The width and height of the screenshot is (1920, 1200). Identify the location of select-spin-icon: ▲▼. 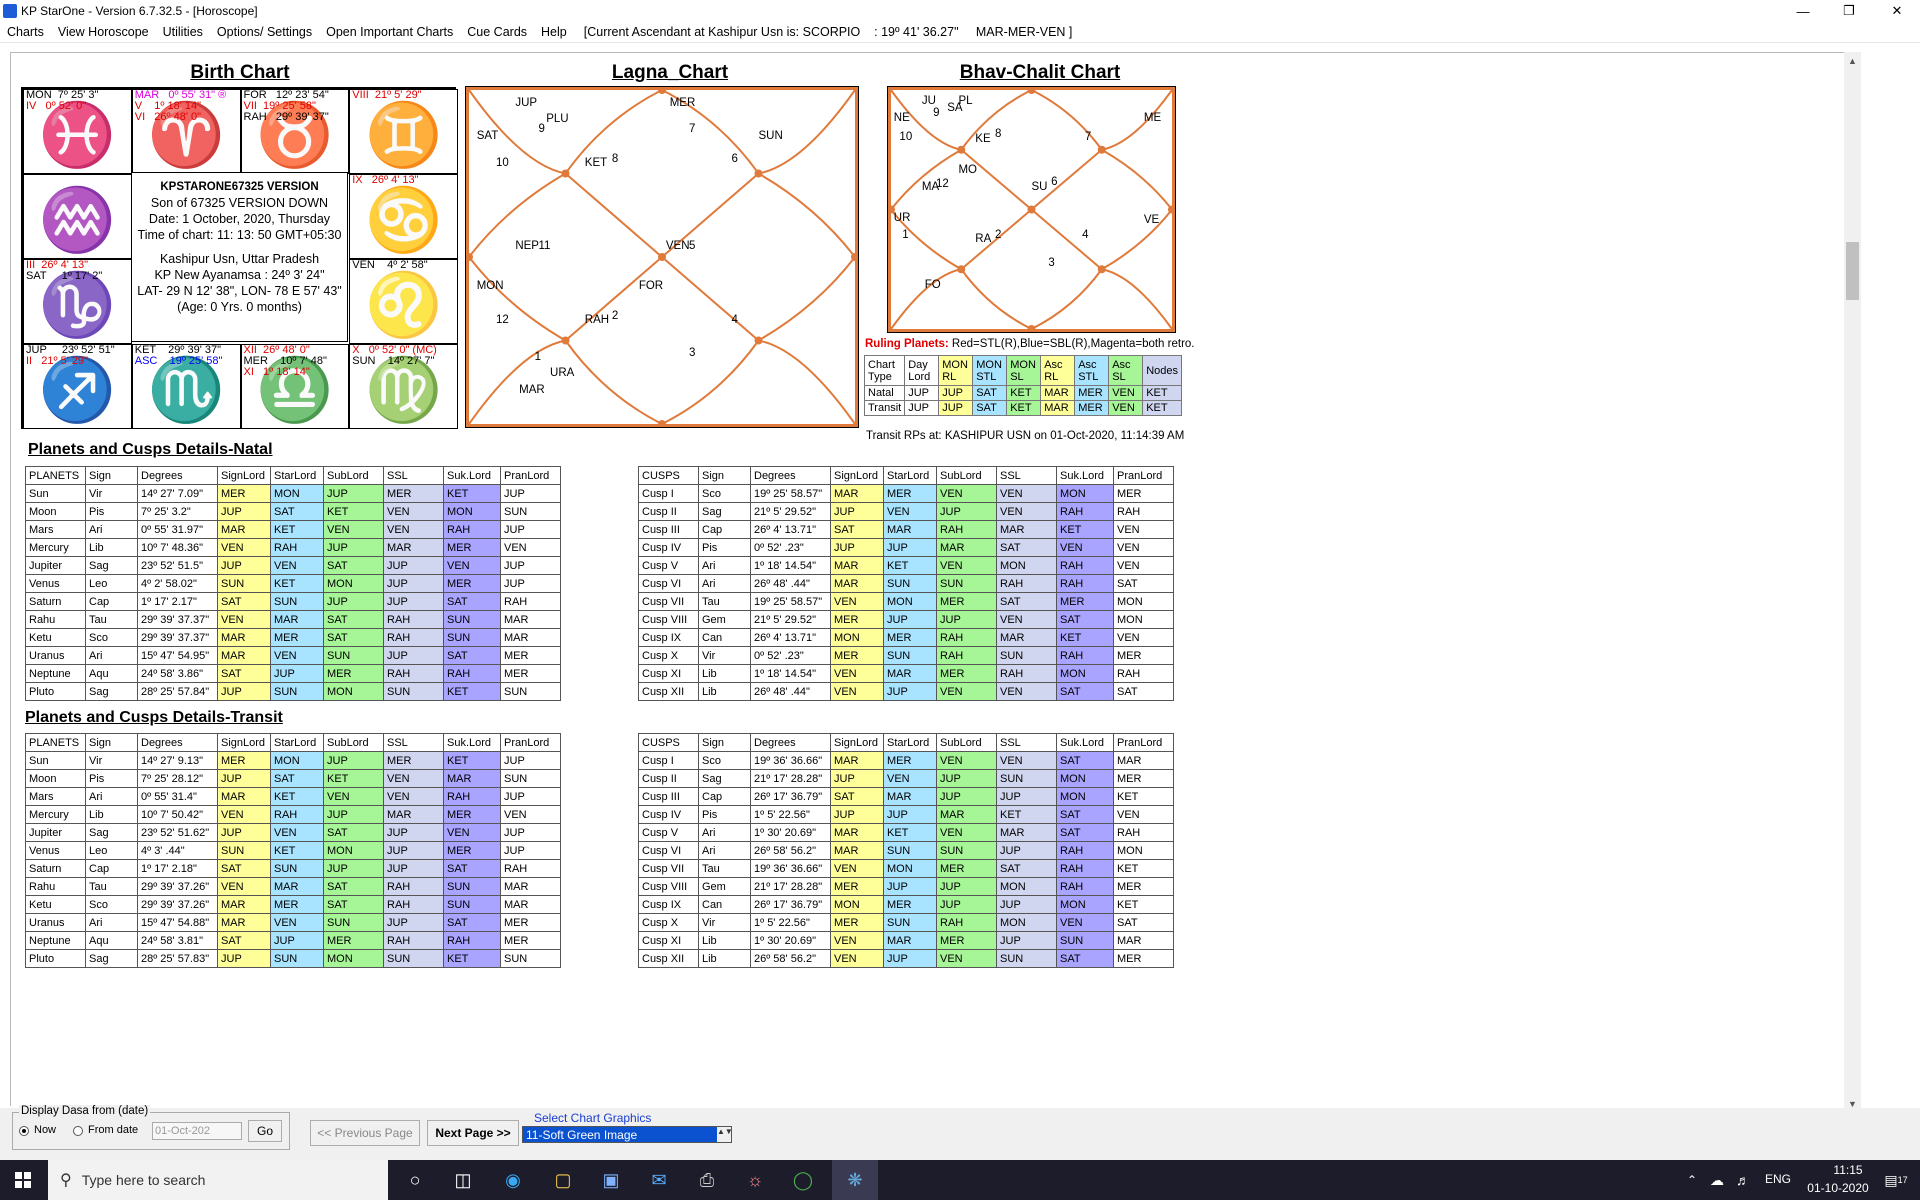
(725, 1134).